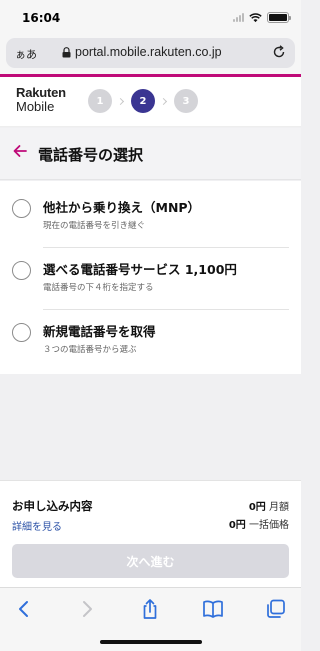 The height and width of the screenshot is (651, 320). Describe the element at coordinates (90, 350) in the screenshot. I see `option-subtitle: ３つの電話番号から選ぶ` at that location.